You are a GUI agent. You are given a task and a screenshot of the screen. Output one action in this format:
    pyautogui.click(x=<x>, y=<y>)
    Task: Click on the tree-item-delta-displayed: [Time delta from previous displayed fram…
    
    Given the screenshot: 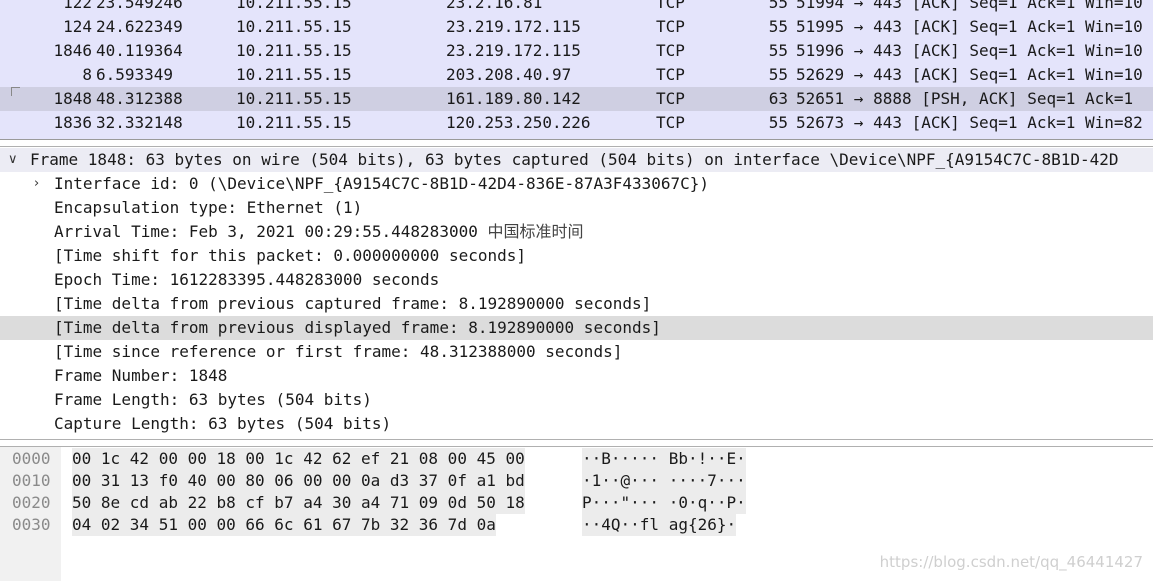 What is the action you would take?
    pyautogui.click(x=576, y=328)
    